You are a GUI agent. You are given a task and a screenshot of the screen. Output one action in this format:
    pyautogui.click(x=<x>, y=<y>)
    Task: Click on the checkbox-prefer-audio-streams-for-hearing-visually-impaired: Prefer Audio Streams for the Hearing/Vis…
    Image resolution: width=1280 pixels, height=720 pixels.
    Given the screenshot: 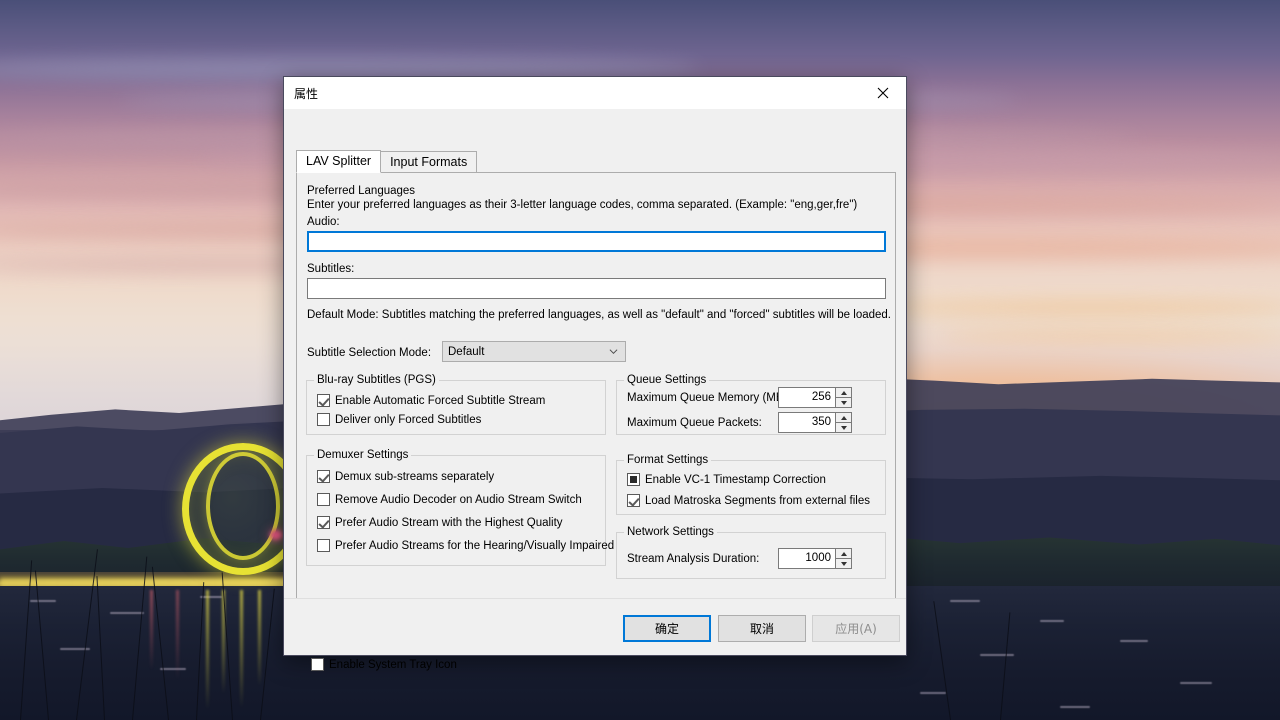 What is the action you would take?
    pyautogui.click(x=465, y=545)
    